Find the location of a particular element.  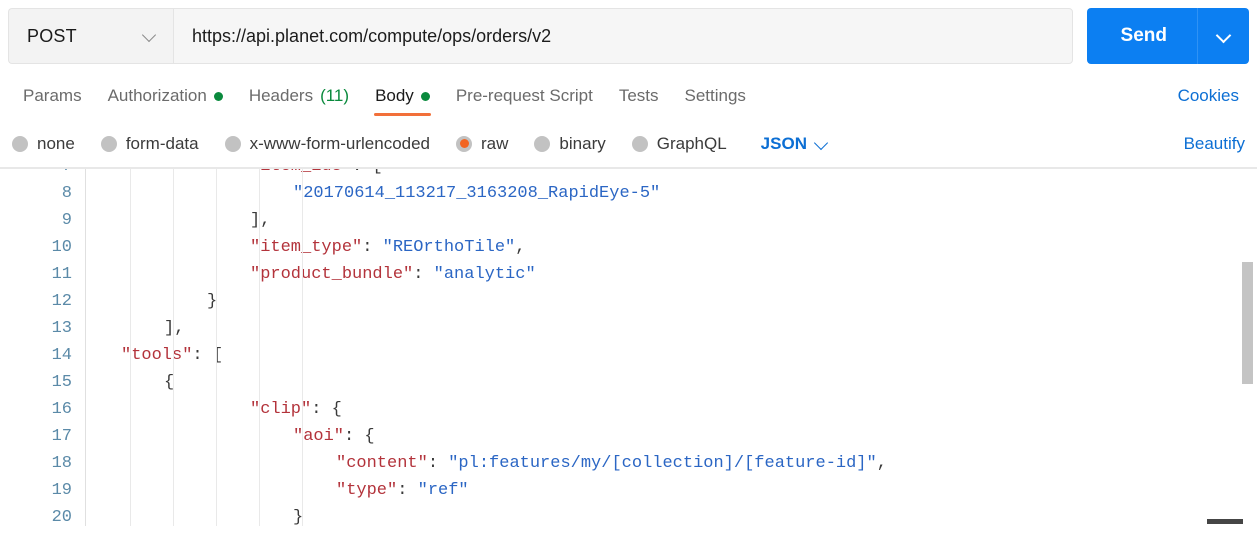

editor-line-code: } is located at coordinates (151, 301).